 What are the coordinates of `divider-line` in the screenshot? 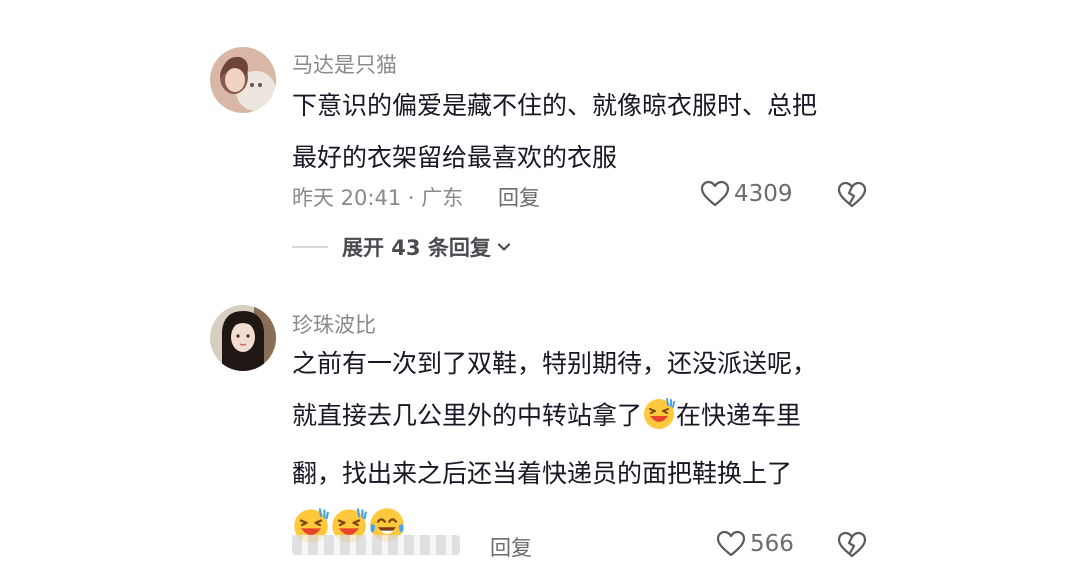 It's located at (310, 247).